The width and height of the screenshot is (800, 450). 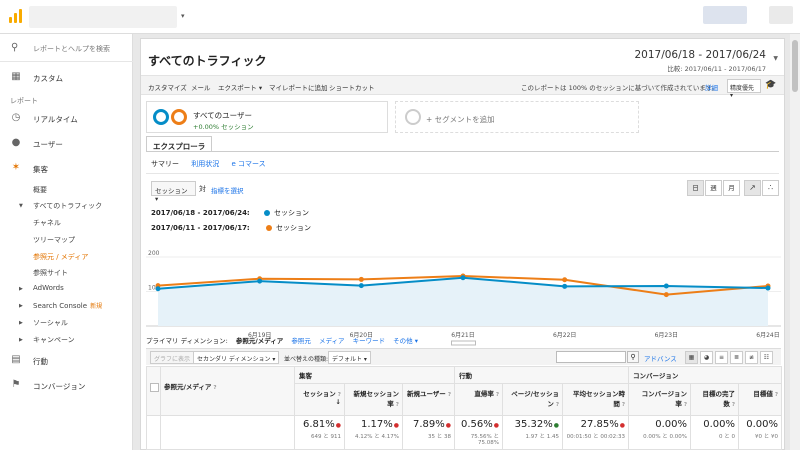 What do you see at coordinates (706, 357) in the screenshot?
I see `pie-view-icon: ◕` at bounding box center [706, 357].